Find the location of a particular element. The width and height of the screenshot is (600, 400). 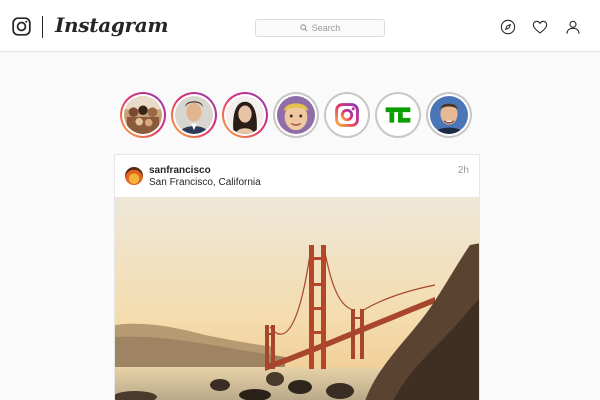

top-navigation-bar: Instagram Search is located at coordinates (300, 26).